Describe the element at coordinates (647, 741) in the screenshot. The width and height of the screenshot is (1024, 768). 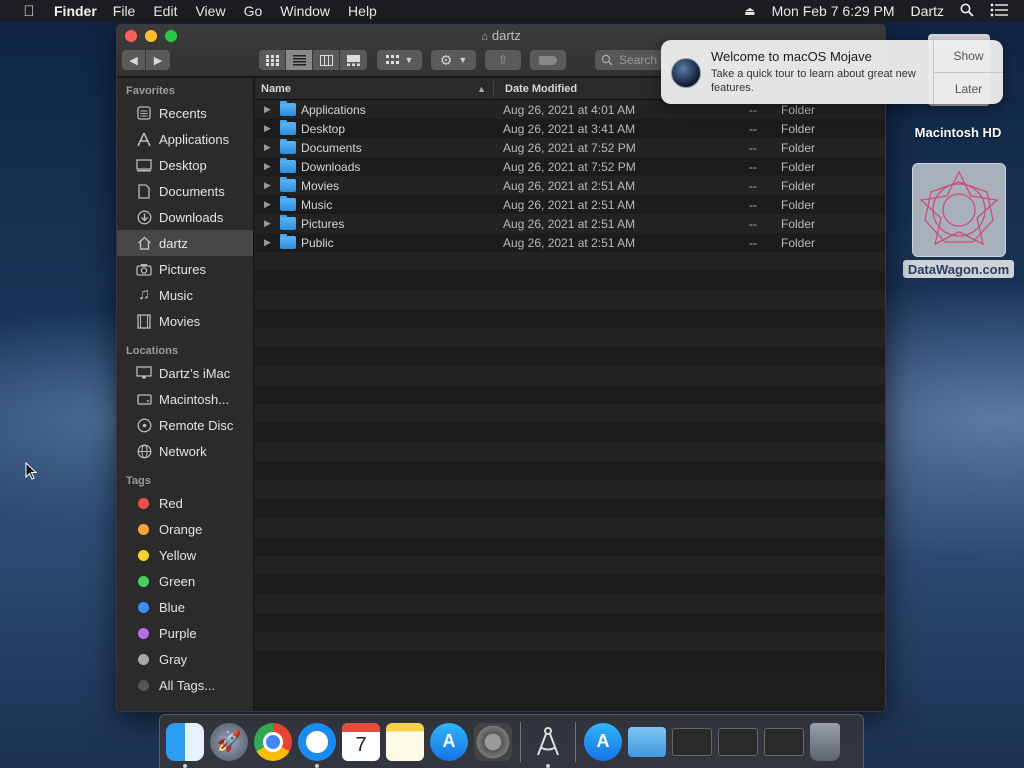
I see `dock-folder-icon` at that location.